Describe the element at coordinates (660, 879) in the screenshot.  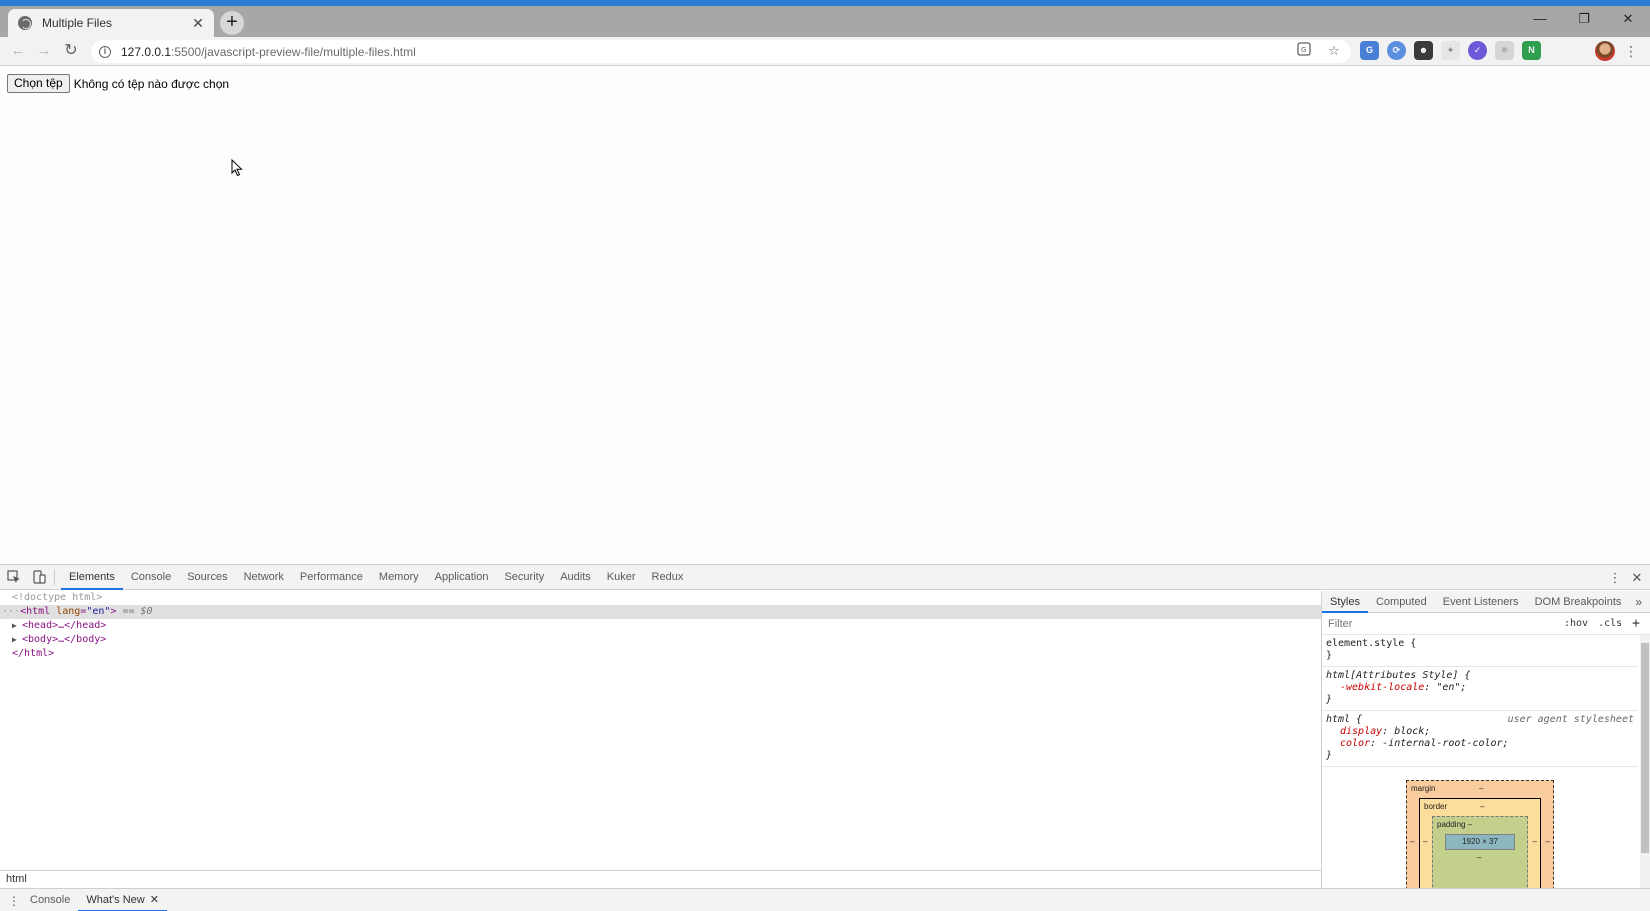
I see `breadcrumb: html` at that location.